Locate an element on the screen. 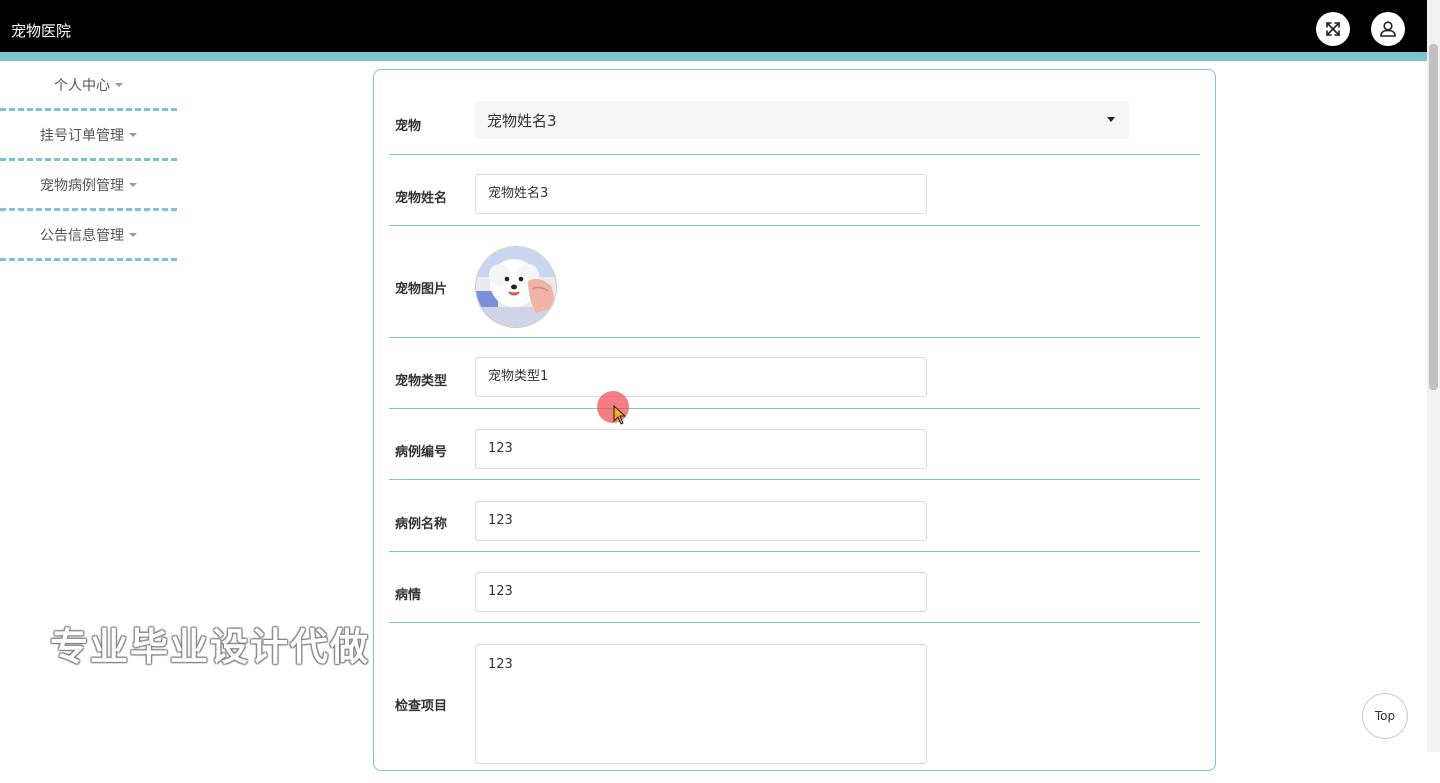 The height and width of the screenshot is (783, 1440). sidebar-item-personal-center: 个人中心 is located at coordinates (88, 86).